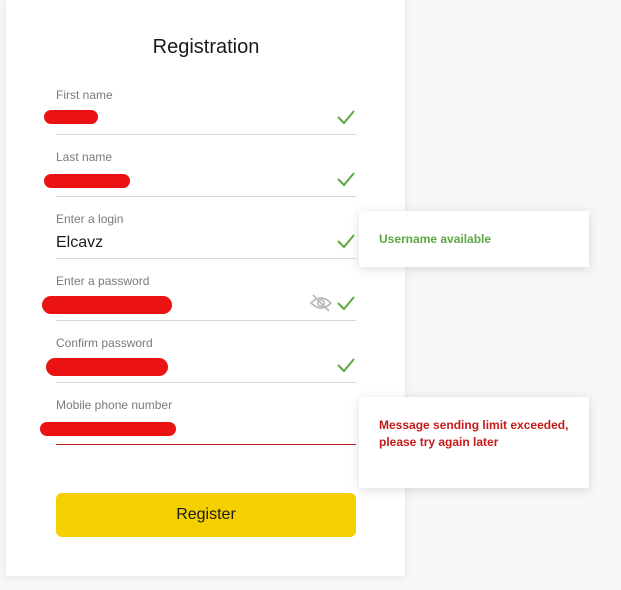 This screenshot has width=621, height=590. I want to click on last-name-field: Last name, so click(200, 173).